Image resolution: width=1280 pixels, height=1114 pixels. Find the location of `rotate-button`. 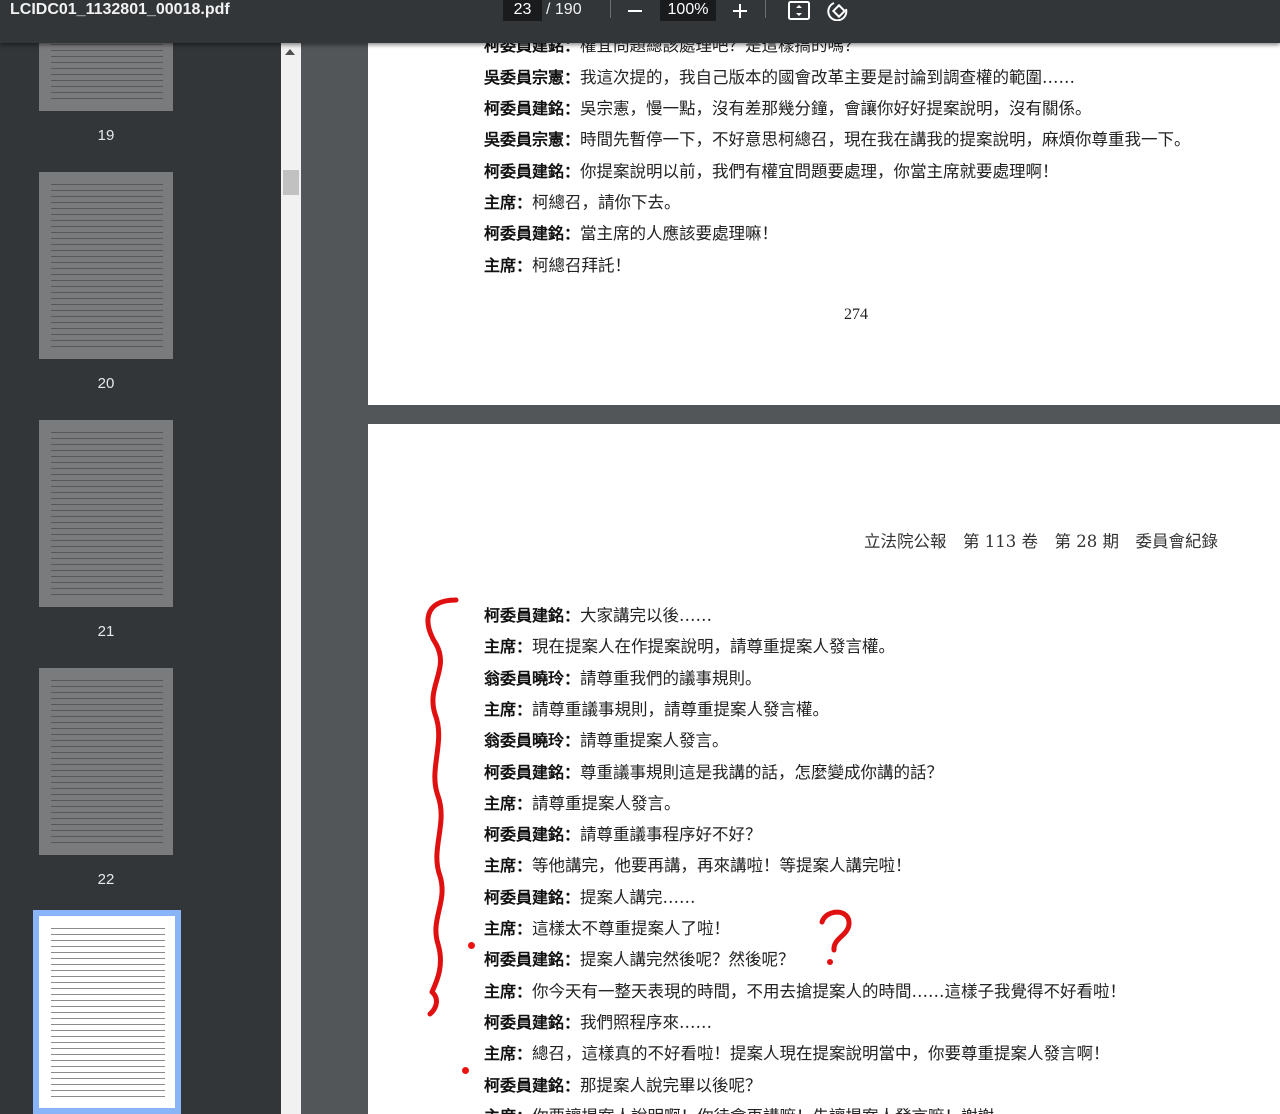

rotate-button is located at coordinates (838, 11).